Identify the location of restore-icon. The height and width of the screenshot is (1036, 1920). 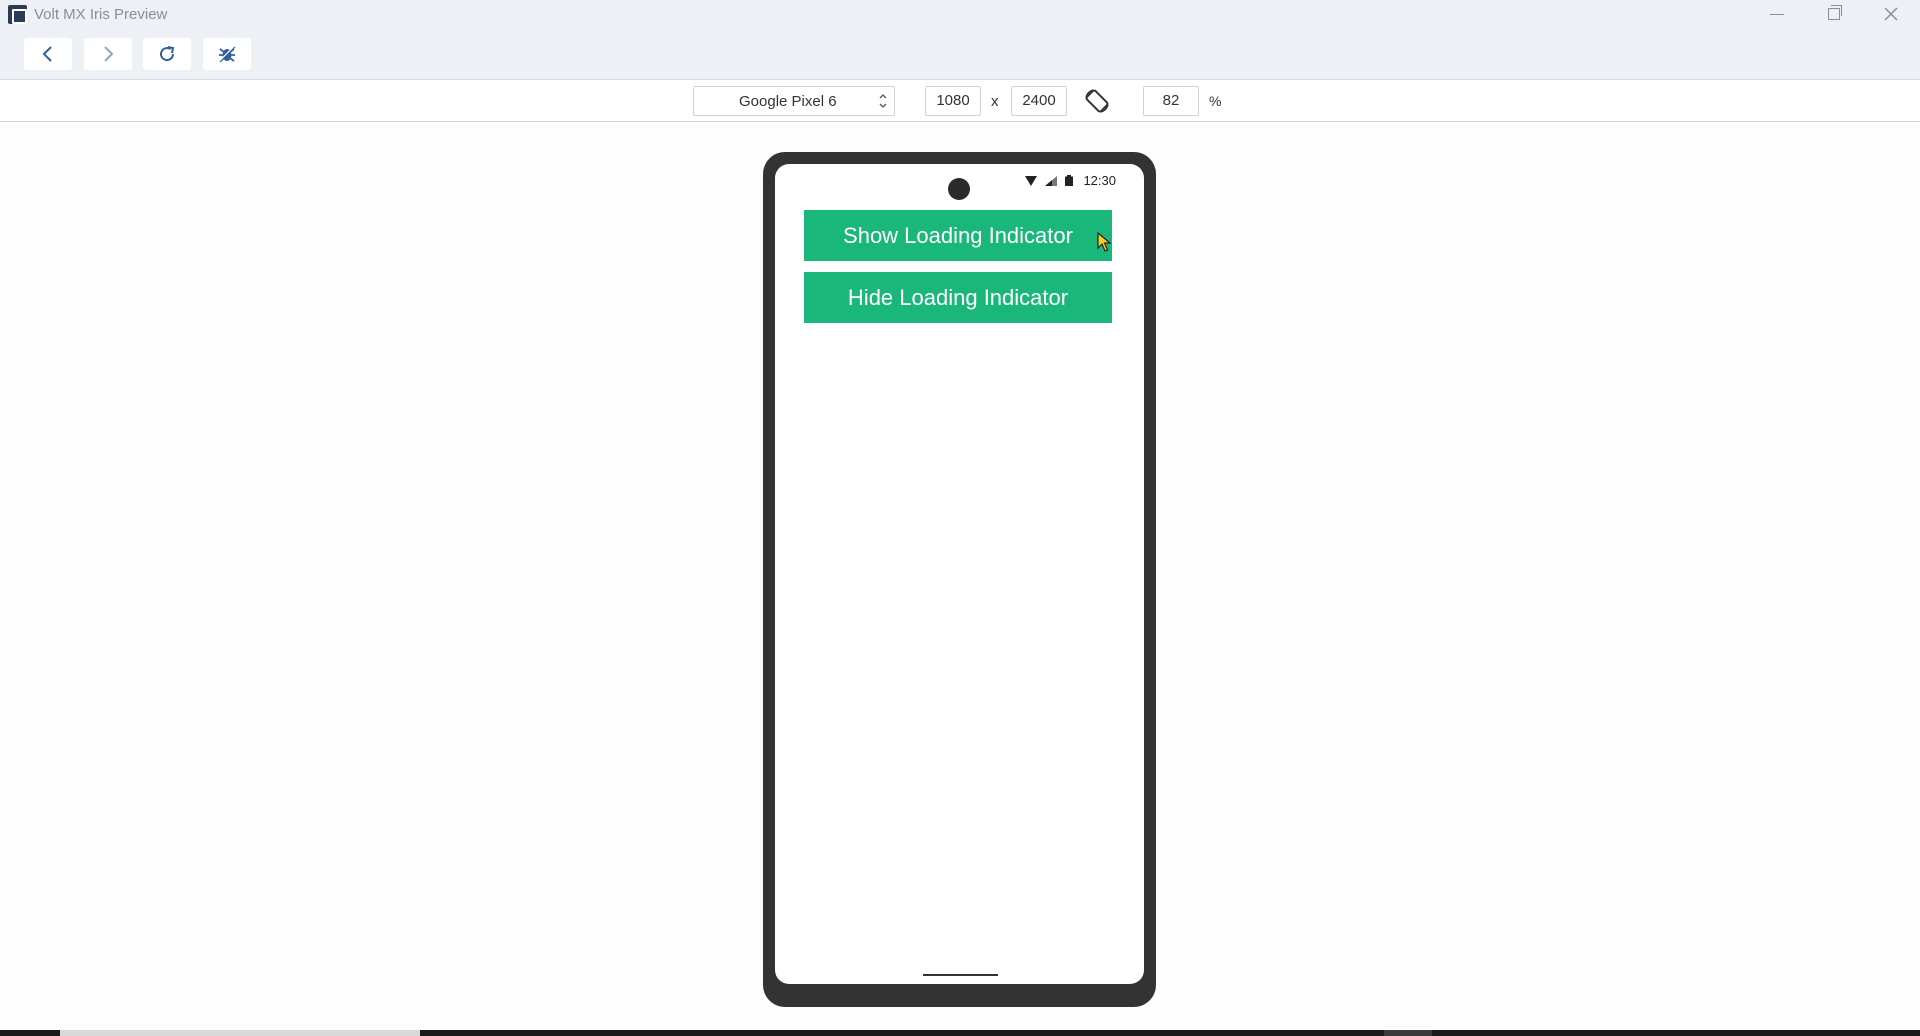
(1835, 12).